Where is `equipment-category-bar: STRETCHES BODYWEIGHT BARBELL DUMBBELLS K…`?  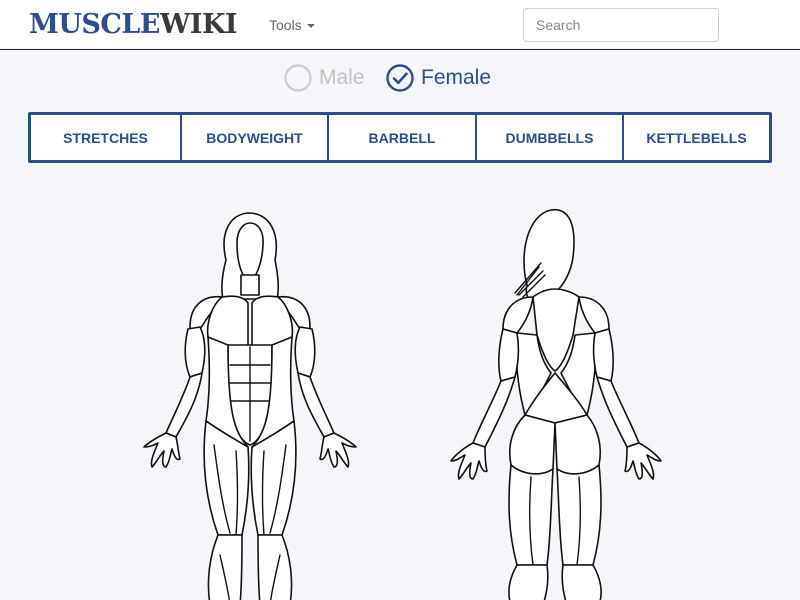
equipment-category-bar: STRETCHES BODYWEIGHT BARBELL DUMBBELLS K… is located at coordinates (400, 137).